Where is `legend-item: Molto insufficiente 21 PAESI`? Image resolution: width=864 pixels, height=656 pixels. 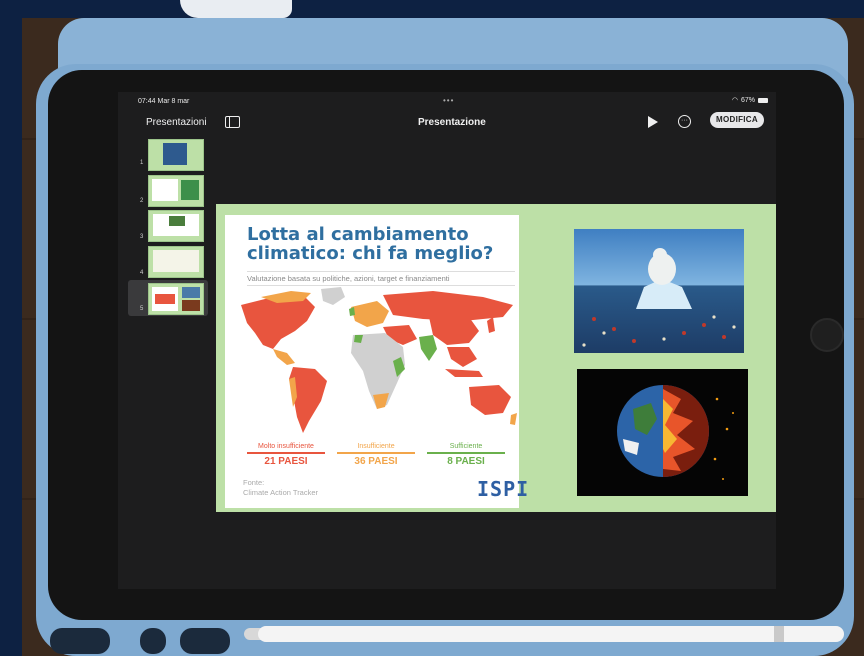
legend-item: Molto insufficiente 21 PAESI is located at coordinates (286, 455).